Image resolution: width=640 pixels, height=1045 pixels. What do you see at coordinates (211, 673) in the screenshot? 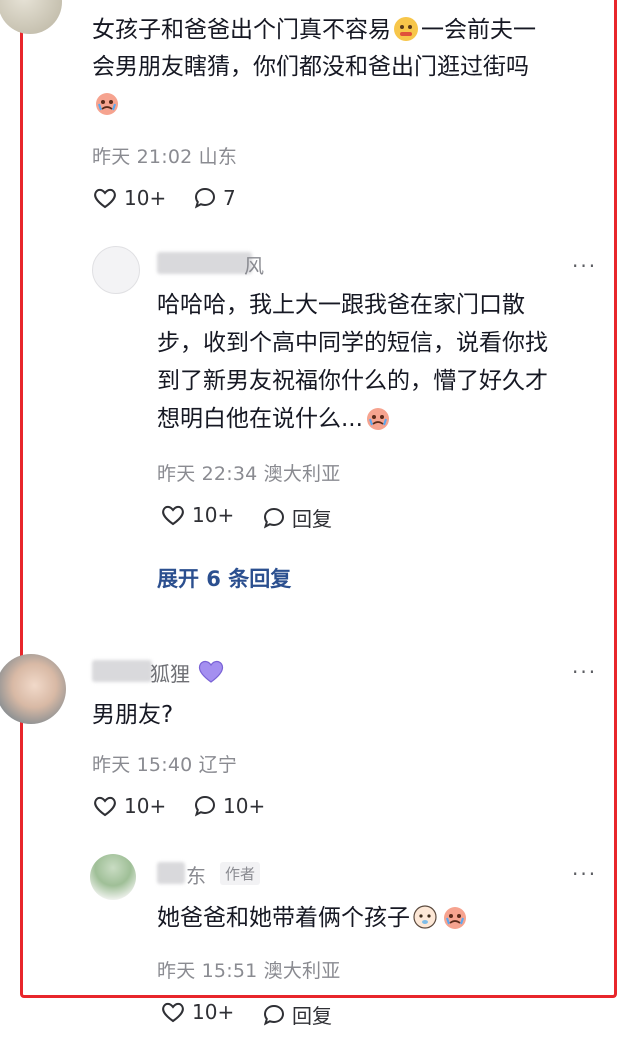
I see `purple-heart-icon` at bounding box center [211, 673].